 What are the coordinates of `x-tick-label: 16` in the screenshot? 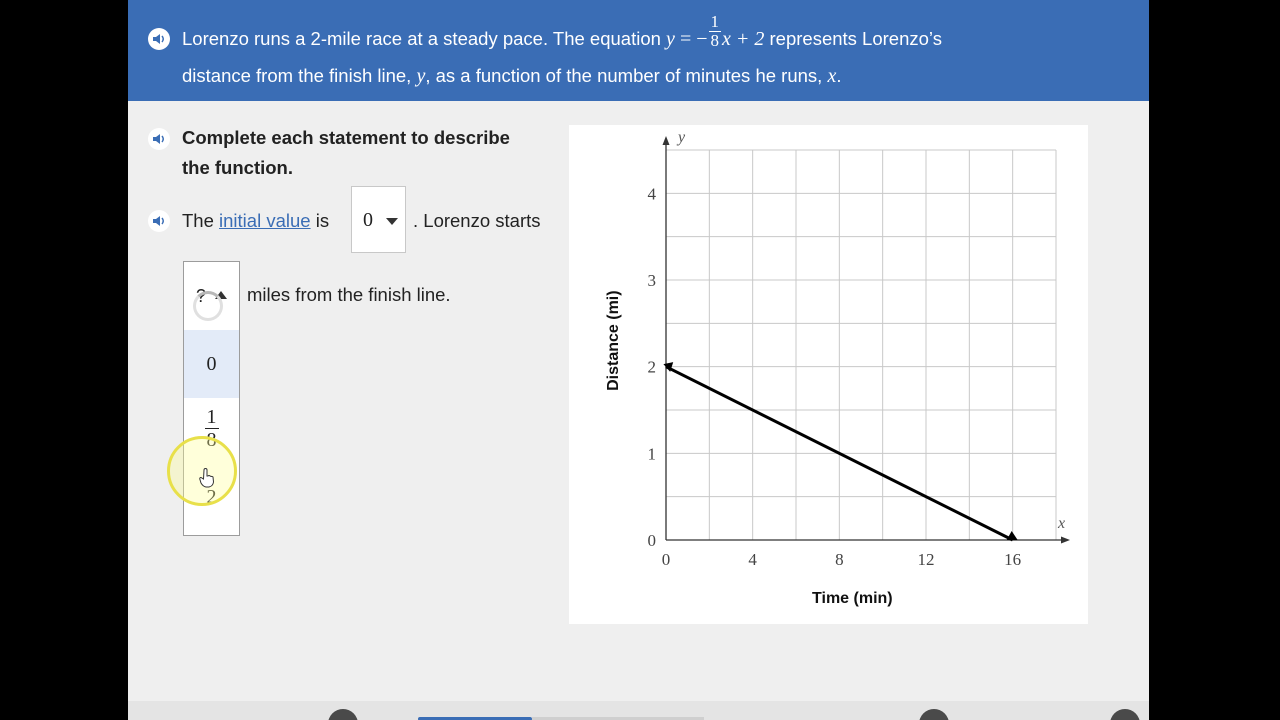 It's located at (1012, 559).